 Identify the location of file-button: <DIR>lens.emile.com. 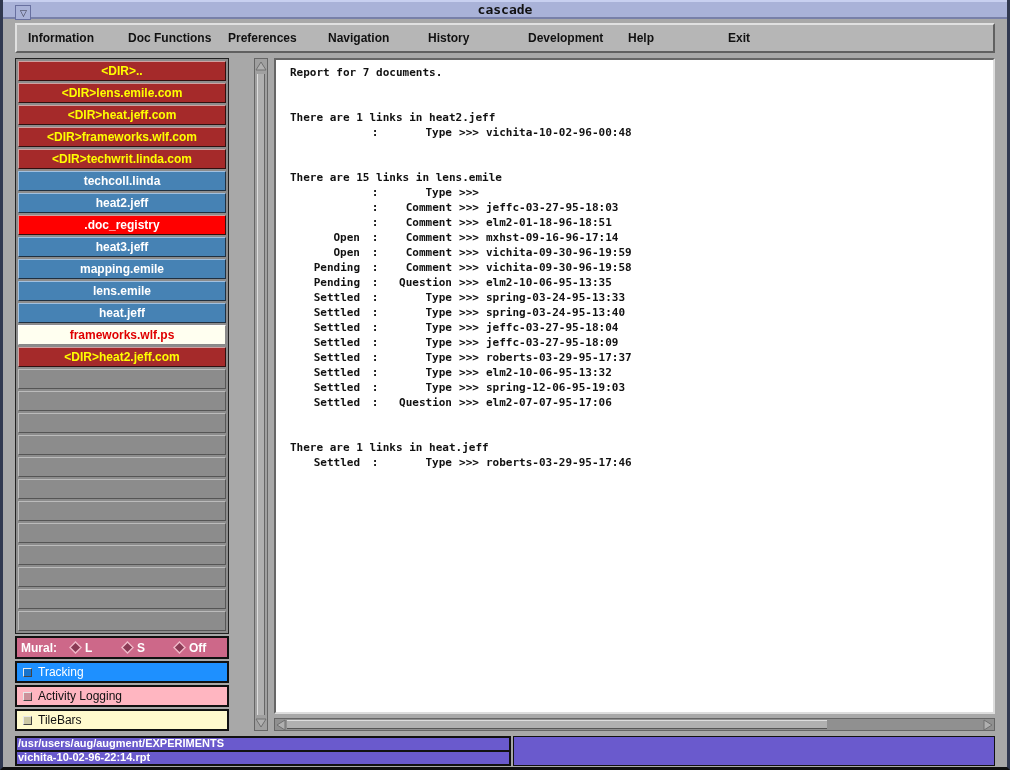
(122, 93).